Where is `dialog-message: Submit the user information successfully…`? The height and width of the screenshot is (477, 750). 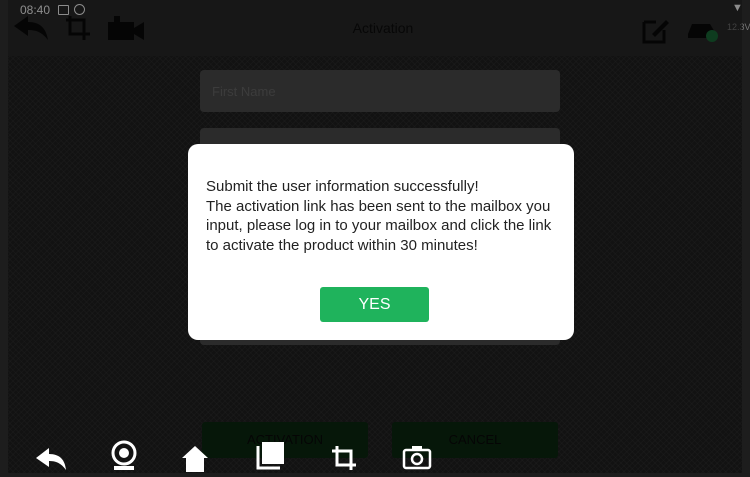
dialog-message: Submit the user information successfully… is located at coordinates (379, 216).